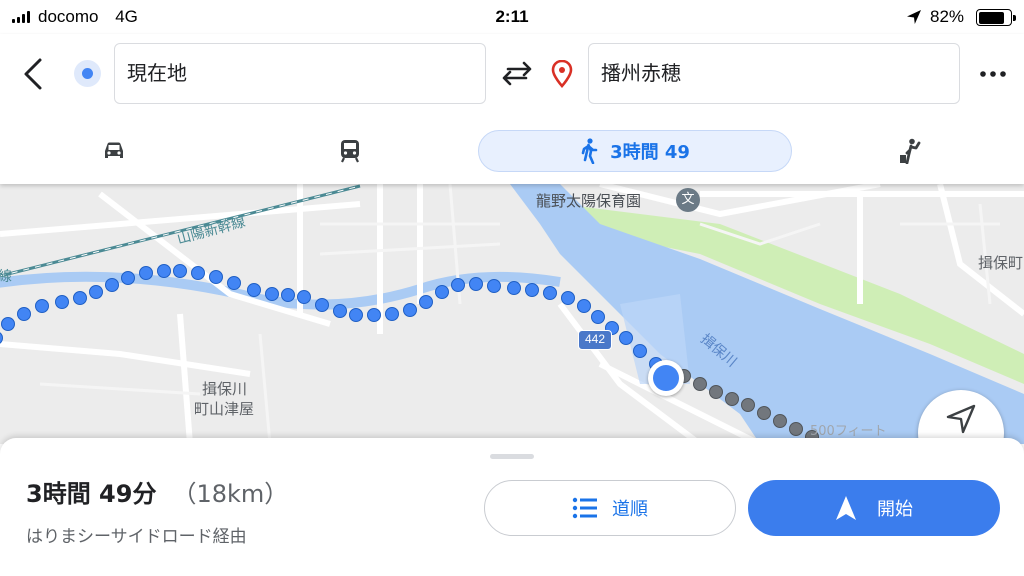 This screenshot has width=1024, height=576. I want to click on map-label-school: 龍野太陽保育園, so click(589, 201).